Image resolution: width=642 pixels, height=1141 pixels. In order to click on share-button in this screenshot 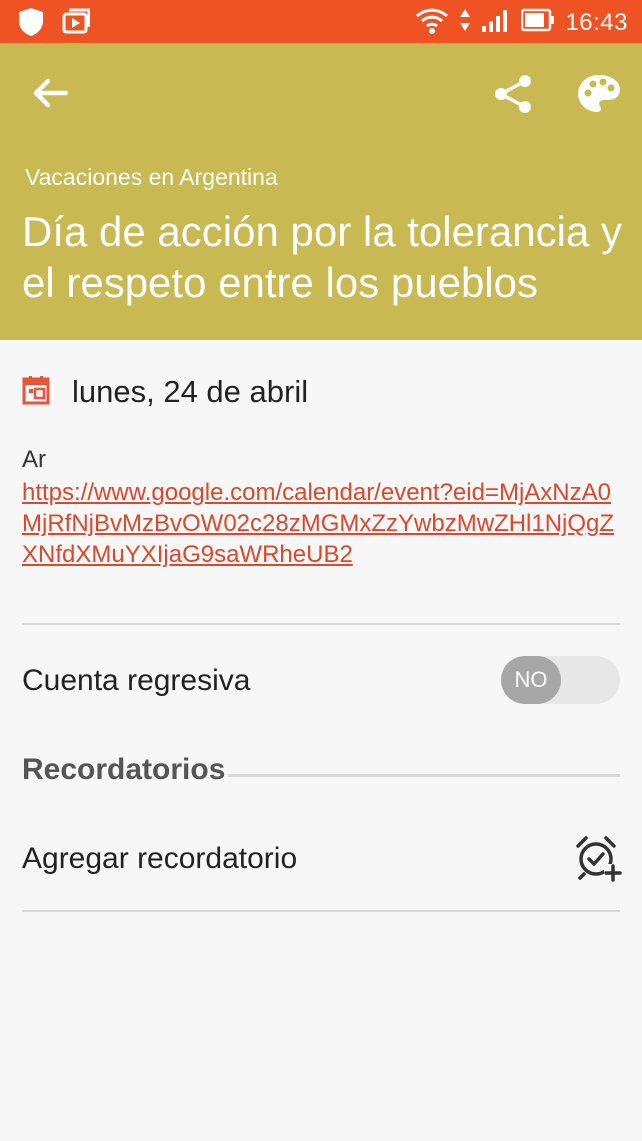, I will do `click(513, 94)`.